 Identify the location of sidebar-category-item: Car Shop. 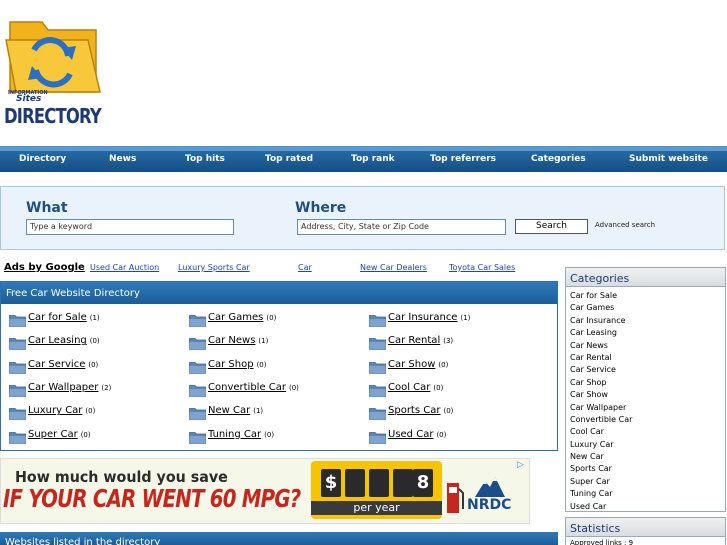
(645, 383).